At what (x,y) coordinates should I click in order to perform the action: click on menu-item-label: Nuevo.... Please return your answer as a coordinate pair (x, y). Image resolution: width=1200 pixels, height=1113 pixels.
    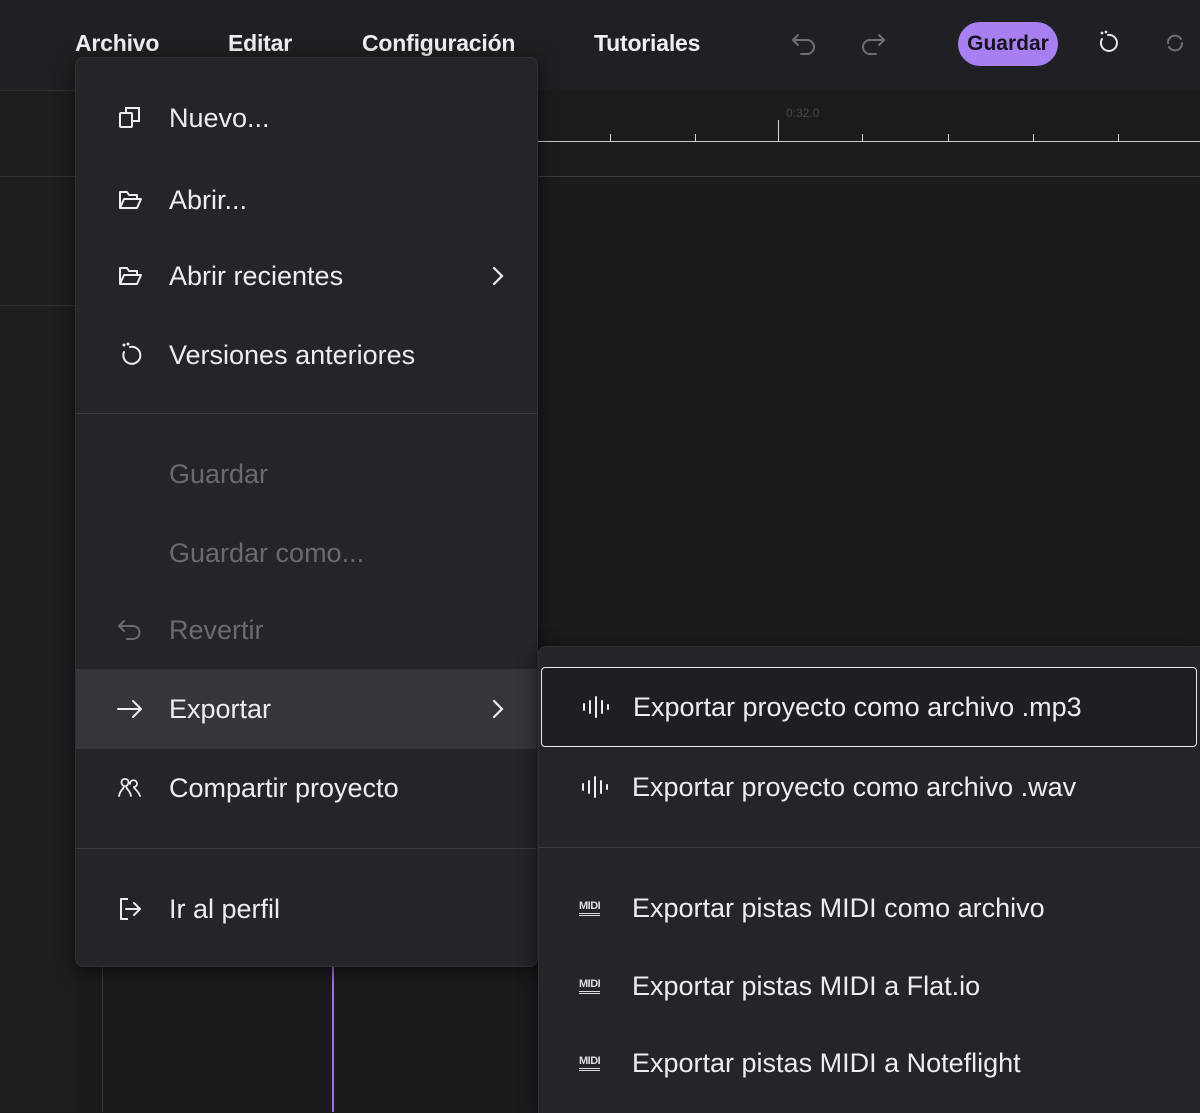
    Looking at the image, I should click on (219, 117).